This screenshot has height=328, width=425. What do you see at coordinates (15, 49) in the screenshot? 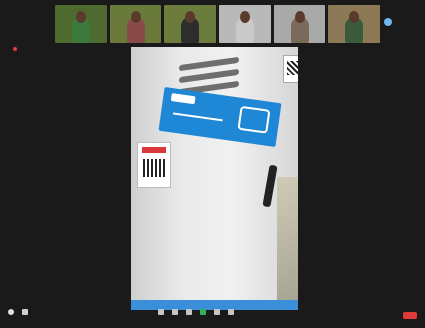
I see `record-dot-icon` at bounding box center [15, 49].